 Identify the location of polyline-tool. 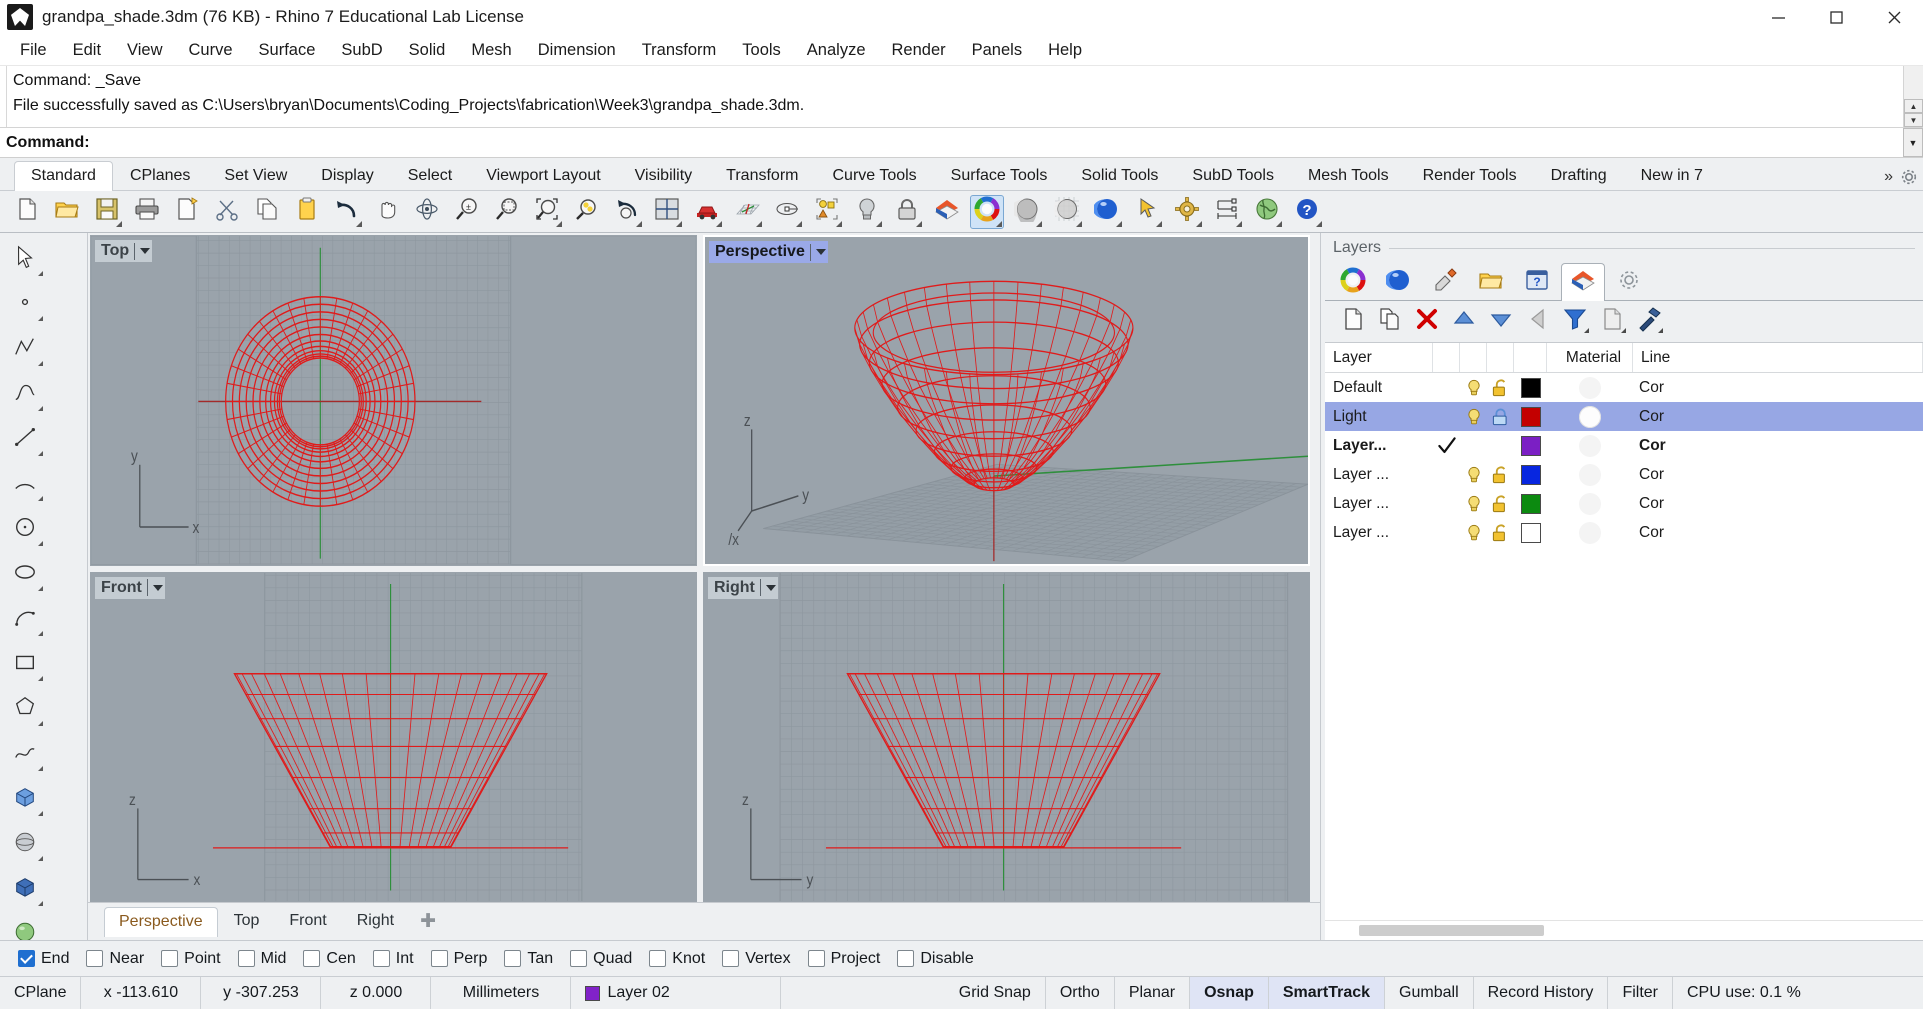
(25, 349).